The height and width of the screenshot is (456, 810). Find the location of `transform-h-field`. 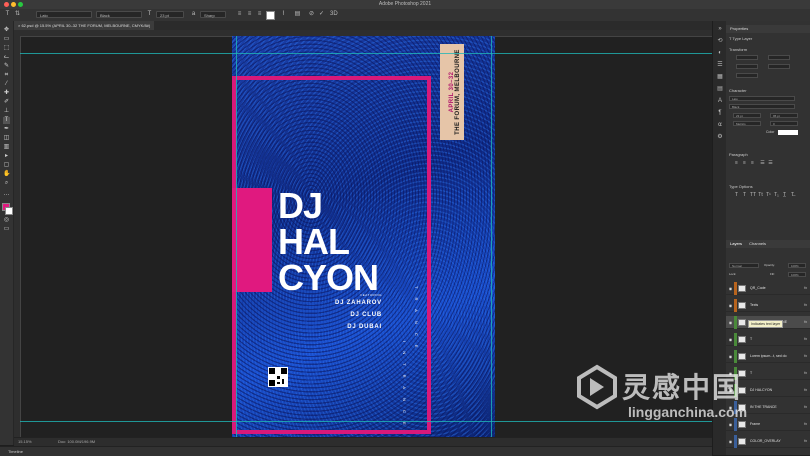

transform-h-field is located at coordinates (779, 57).